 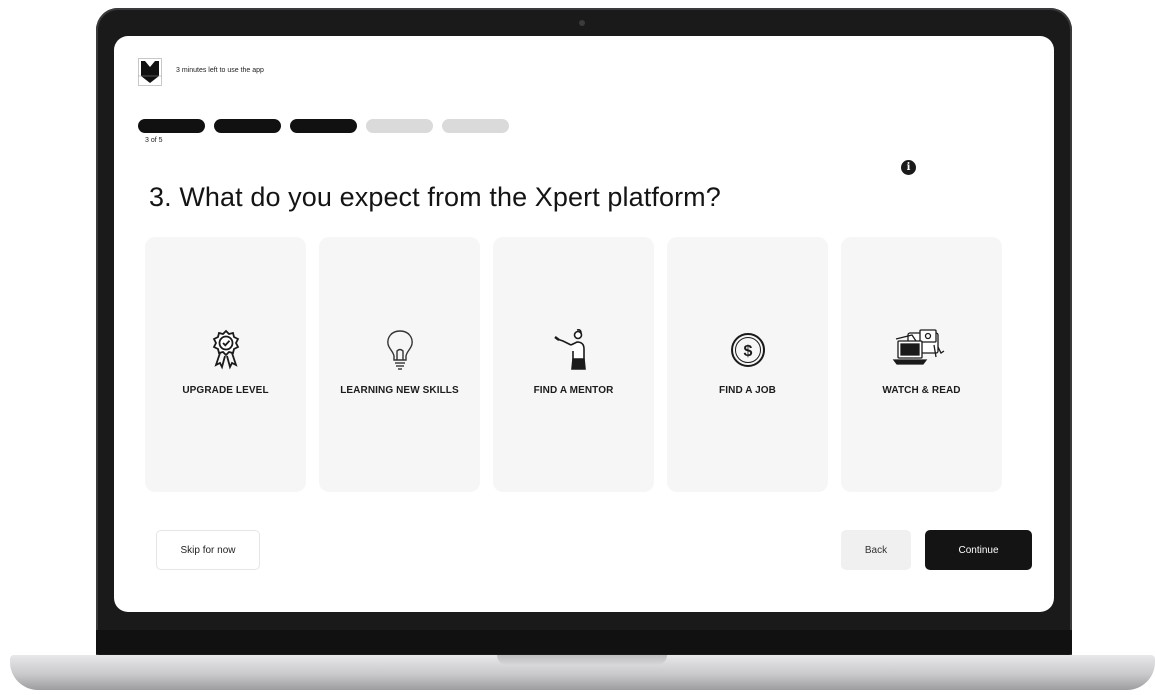 What do you see at coordinates (226, 350) in the screenshot?
I see `award-badge-icon` at bounding box center [226, 350].